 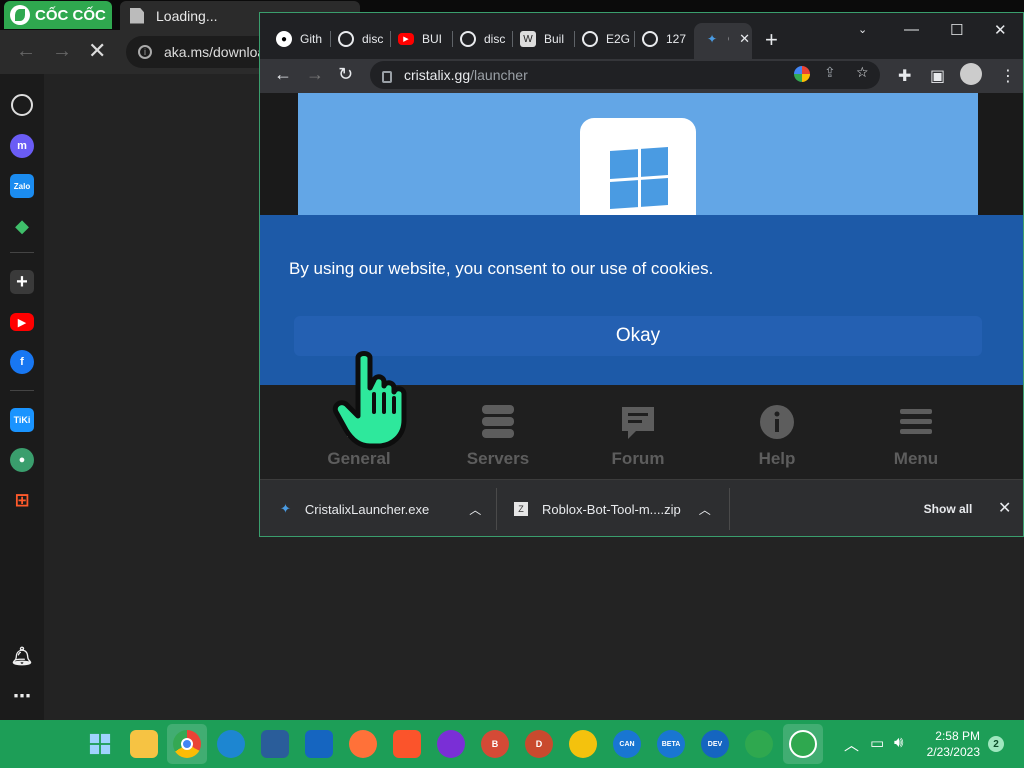 What do you see at coordinates (22, 226) in the screenshot?
I see `gamepad-icon: ◆` at bounding box center [22, 226].